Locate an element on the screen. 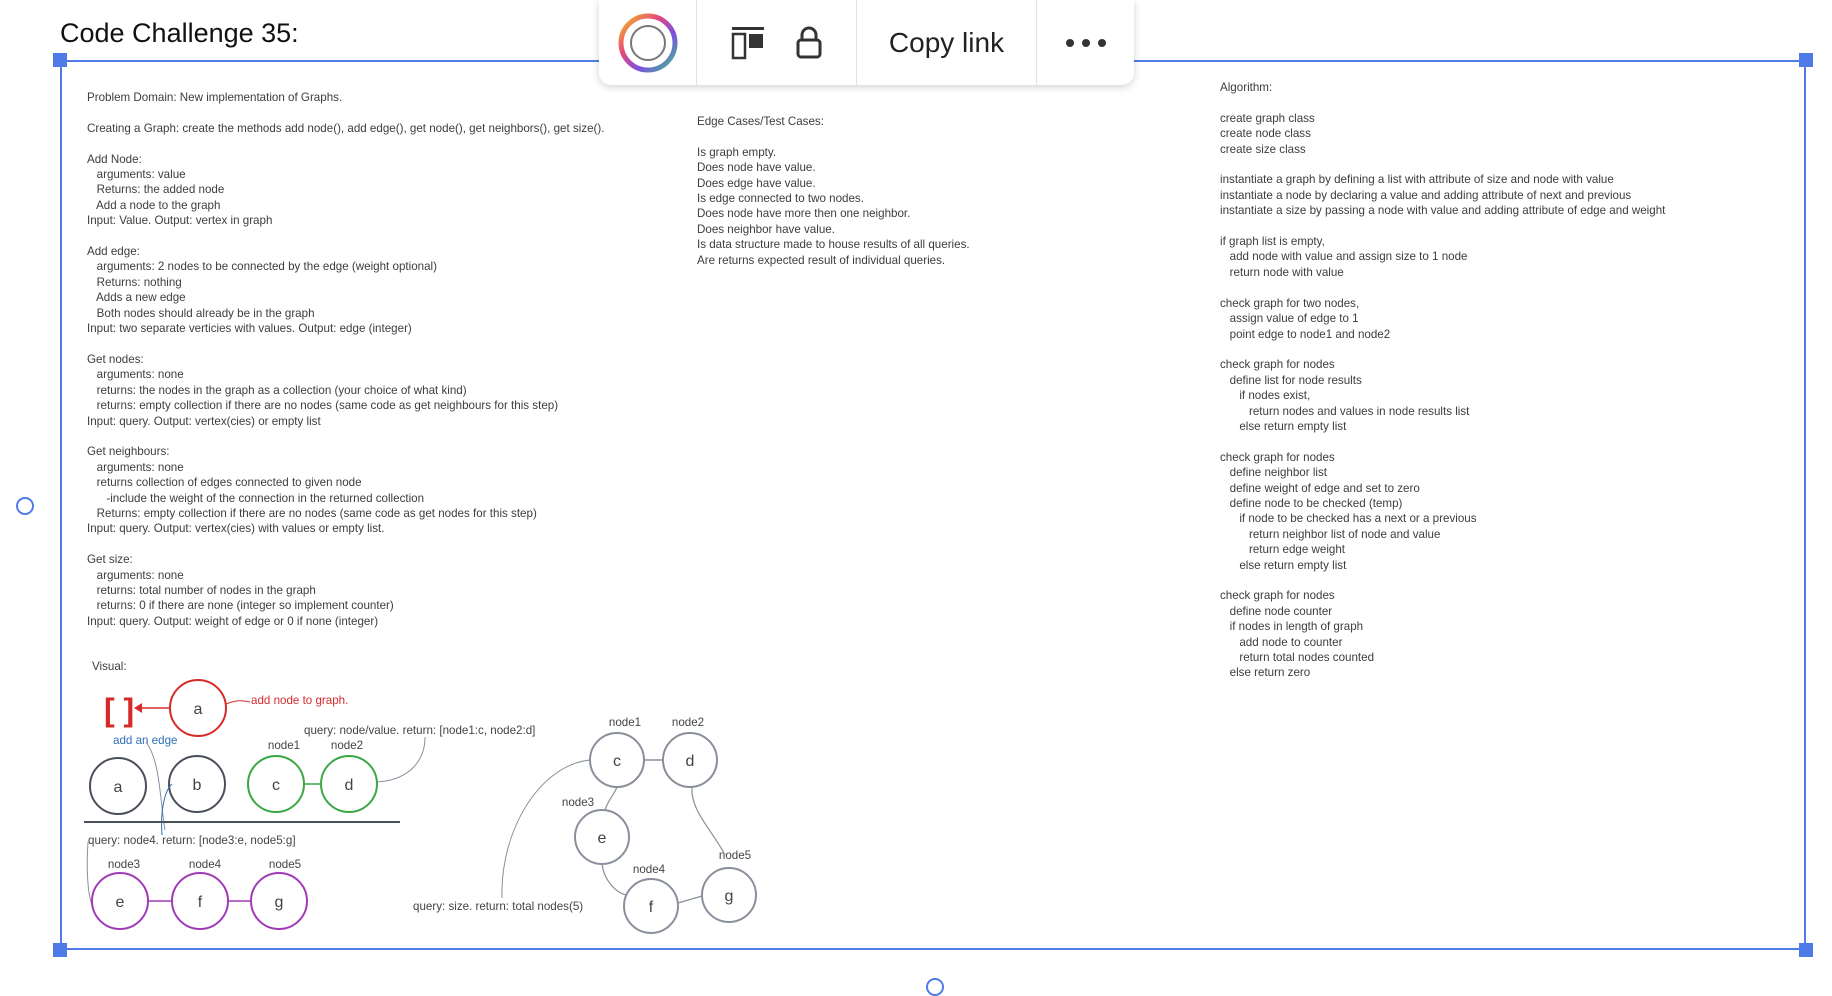 The image size is (1832, 996). node-b-label: b is located at coordinates (197, 785).